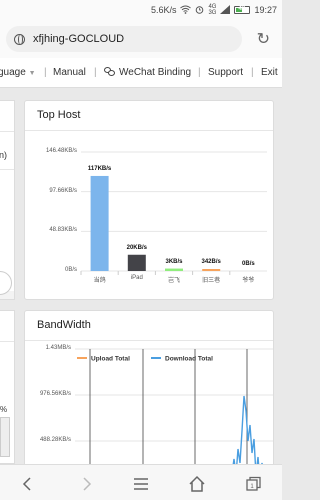  I want to click on clock: 19:27, so click(265, 10).